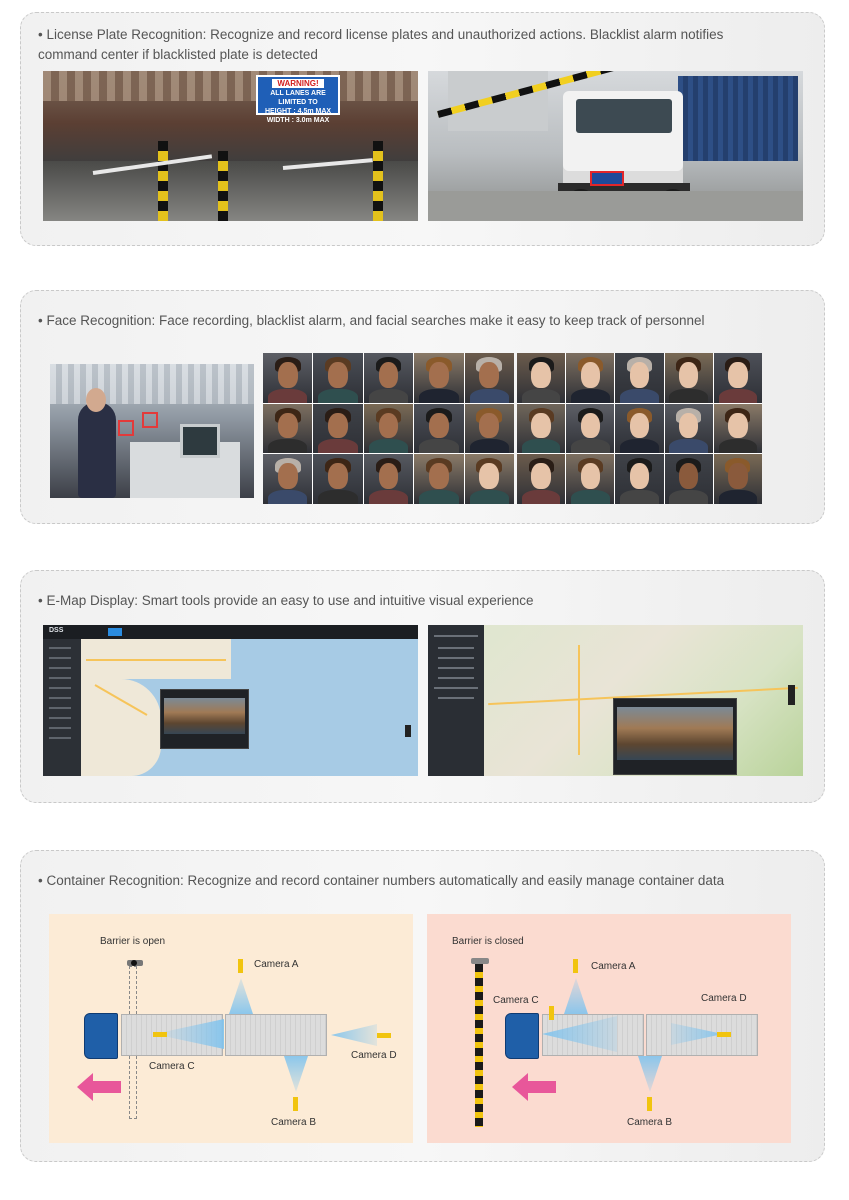  I want to click on barrier-pole, so click(479, 1045).